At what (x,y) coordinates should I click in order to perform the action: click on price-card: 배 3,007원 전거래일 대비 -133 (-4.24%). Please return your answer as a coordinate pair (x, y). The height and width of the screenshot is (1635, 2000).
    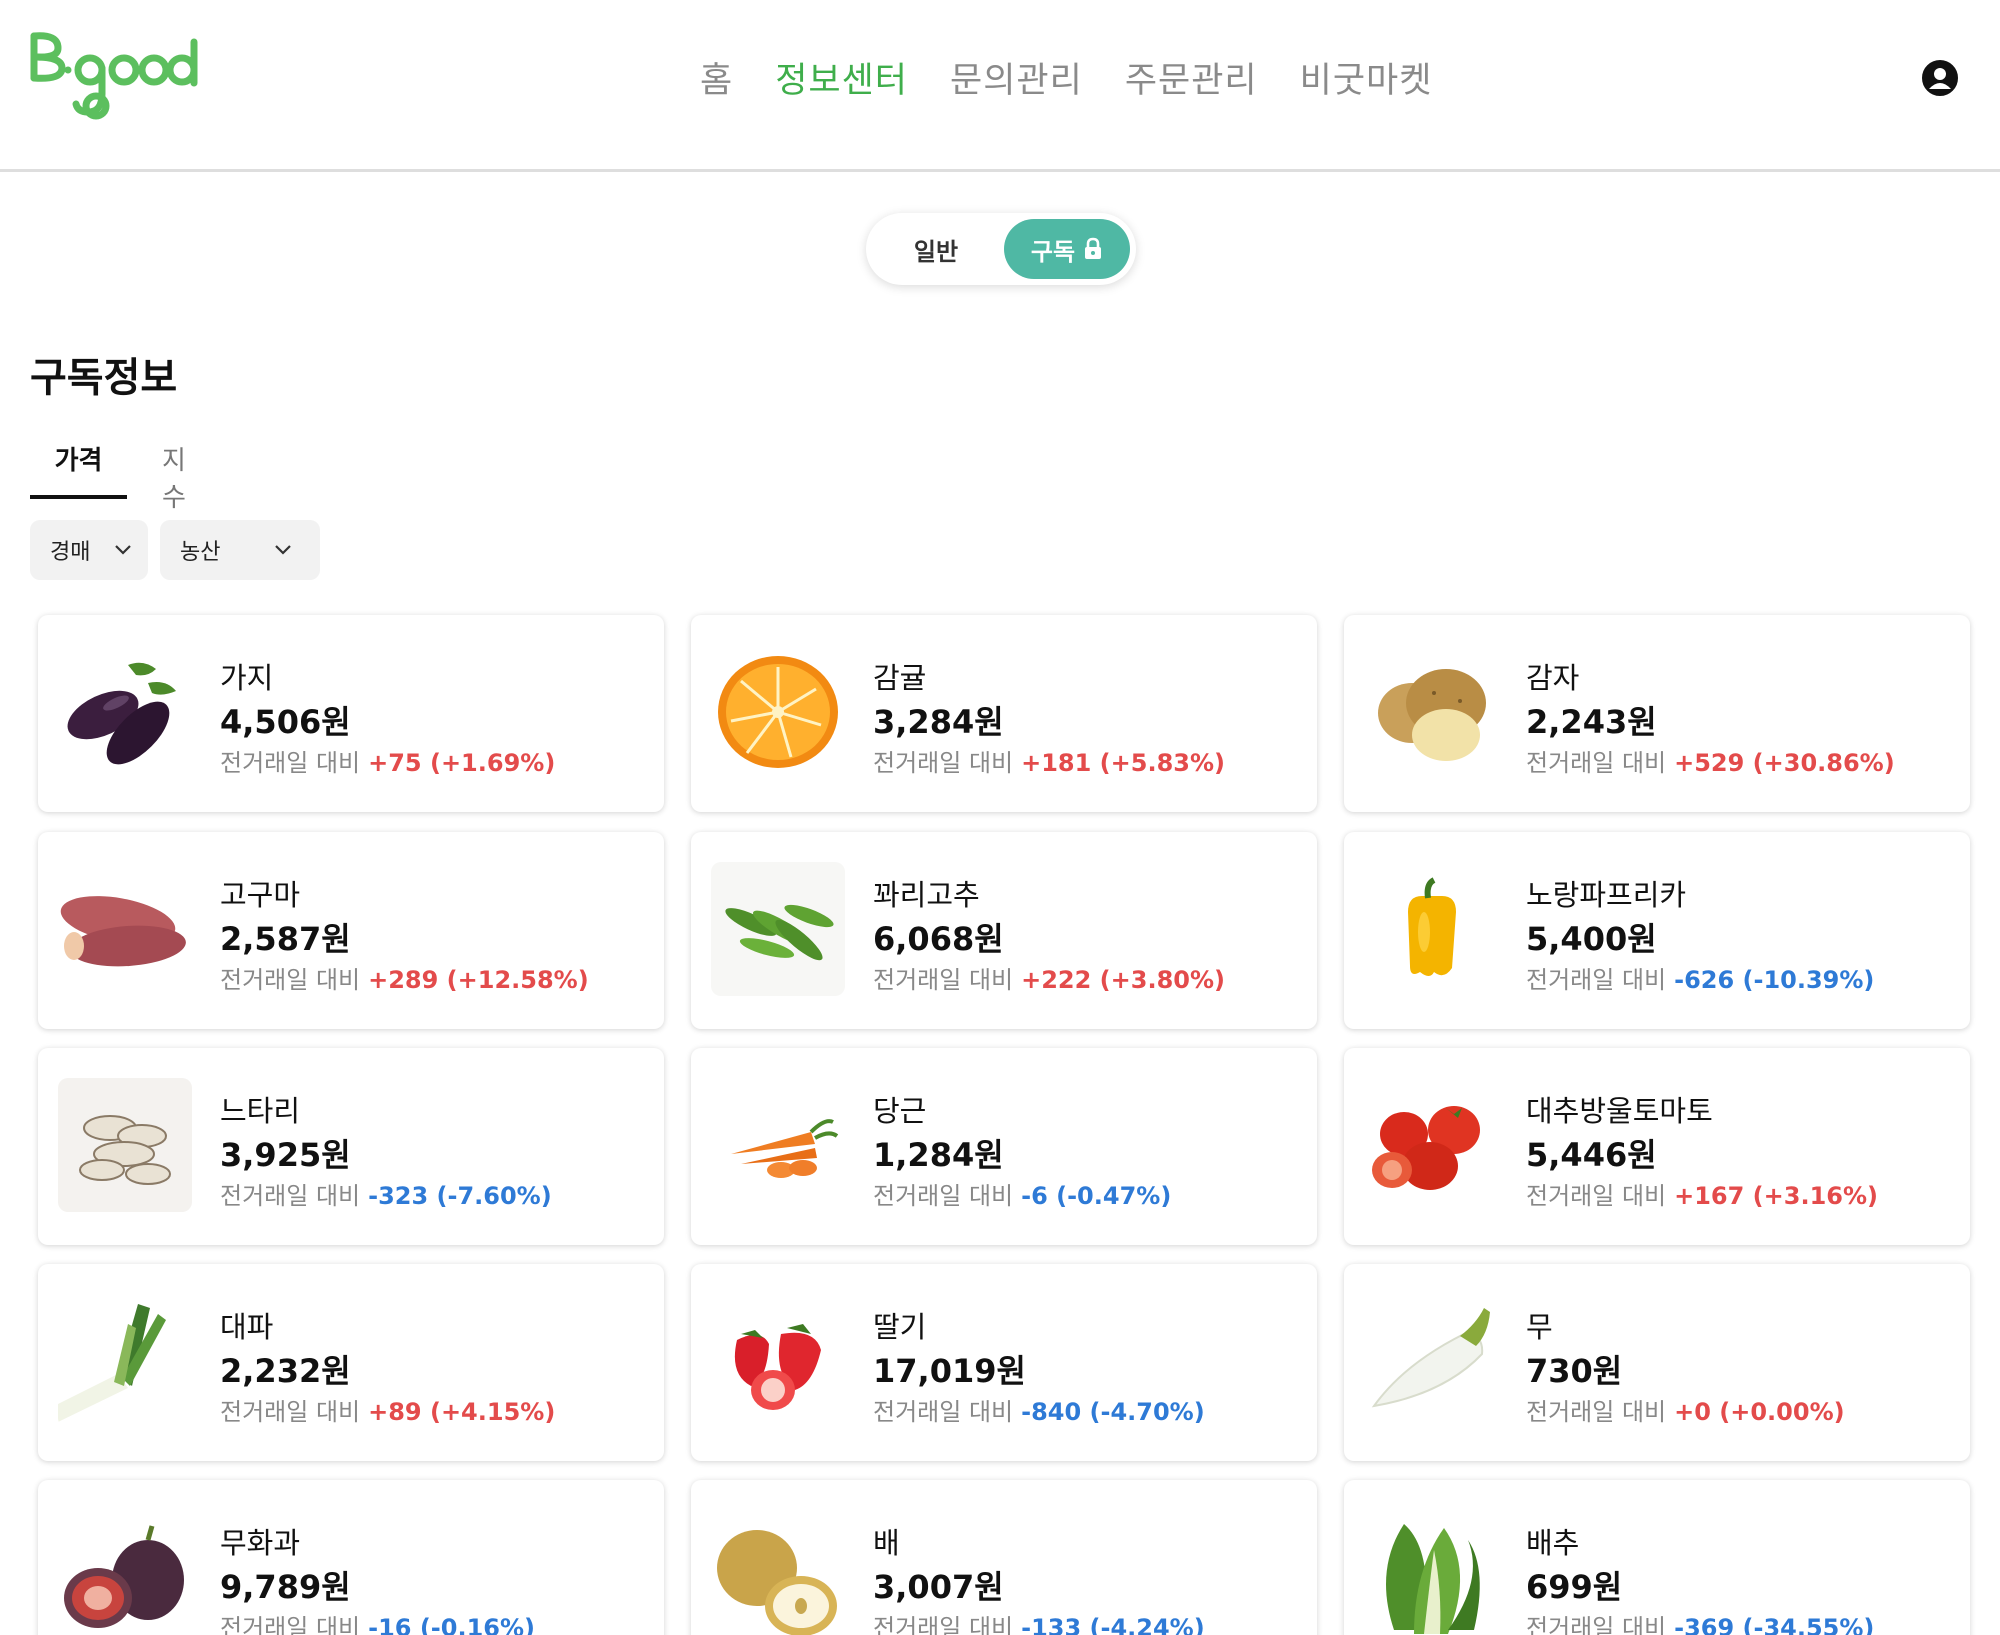
    Looking at the image, I should click on (1004, 1557).